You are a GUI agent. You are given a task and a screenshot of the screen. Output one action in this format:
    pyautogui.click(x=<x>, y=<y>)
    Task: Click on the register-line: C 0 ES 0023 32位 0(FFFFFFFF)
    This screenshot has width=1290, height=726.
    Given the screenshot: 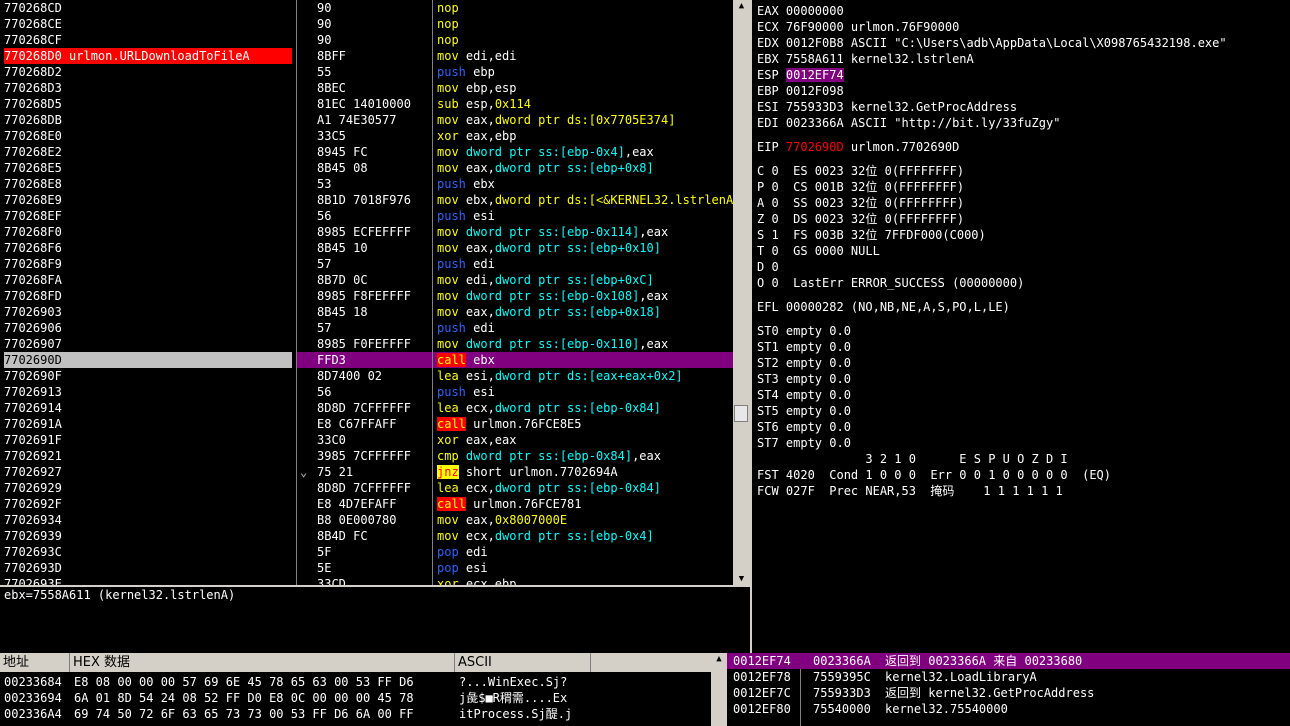 What is the action you would take?
    pyautogui.click(x=860, y=171)
    